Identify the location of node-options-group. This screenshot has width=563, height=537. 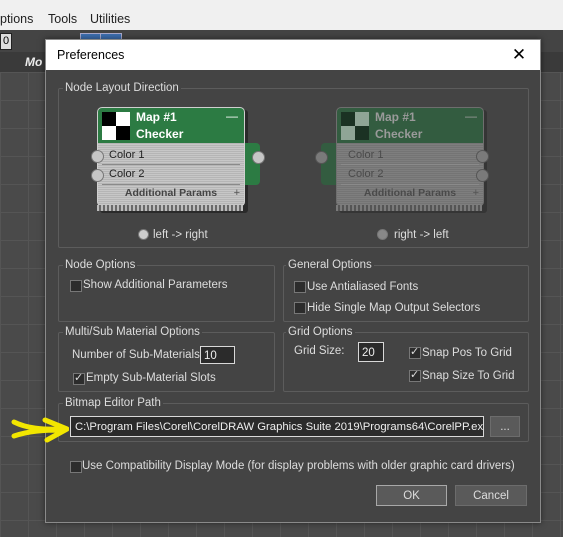
(166, 293).